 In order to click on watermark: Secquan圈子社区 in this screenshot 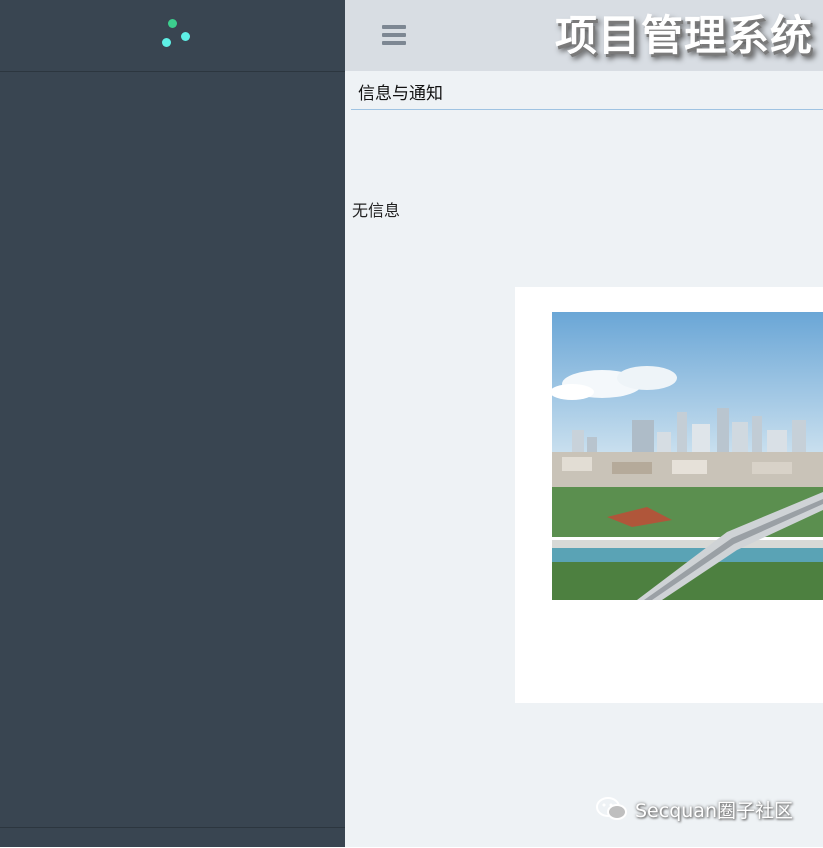, I will do `click(694, 809)`.